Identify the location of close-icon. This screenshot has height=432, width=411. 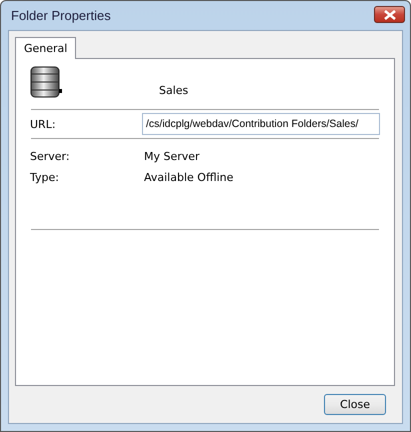
(389, 15).